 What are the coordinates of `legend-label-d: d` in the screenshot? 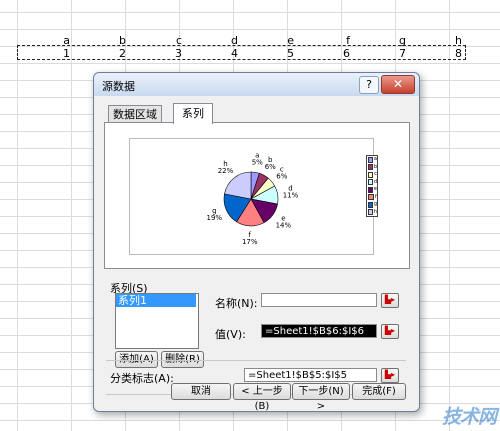 It's located at (375, 181).